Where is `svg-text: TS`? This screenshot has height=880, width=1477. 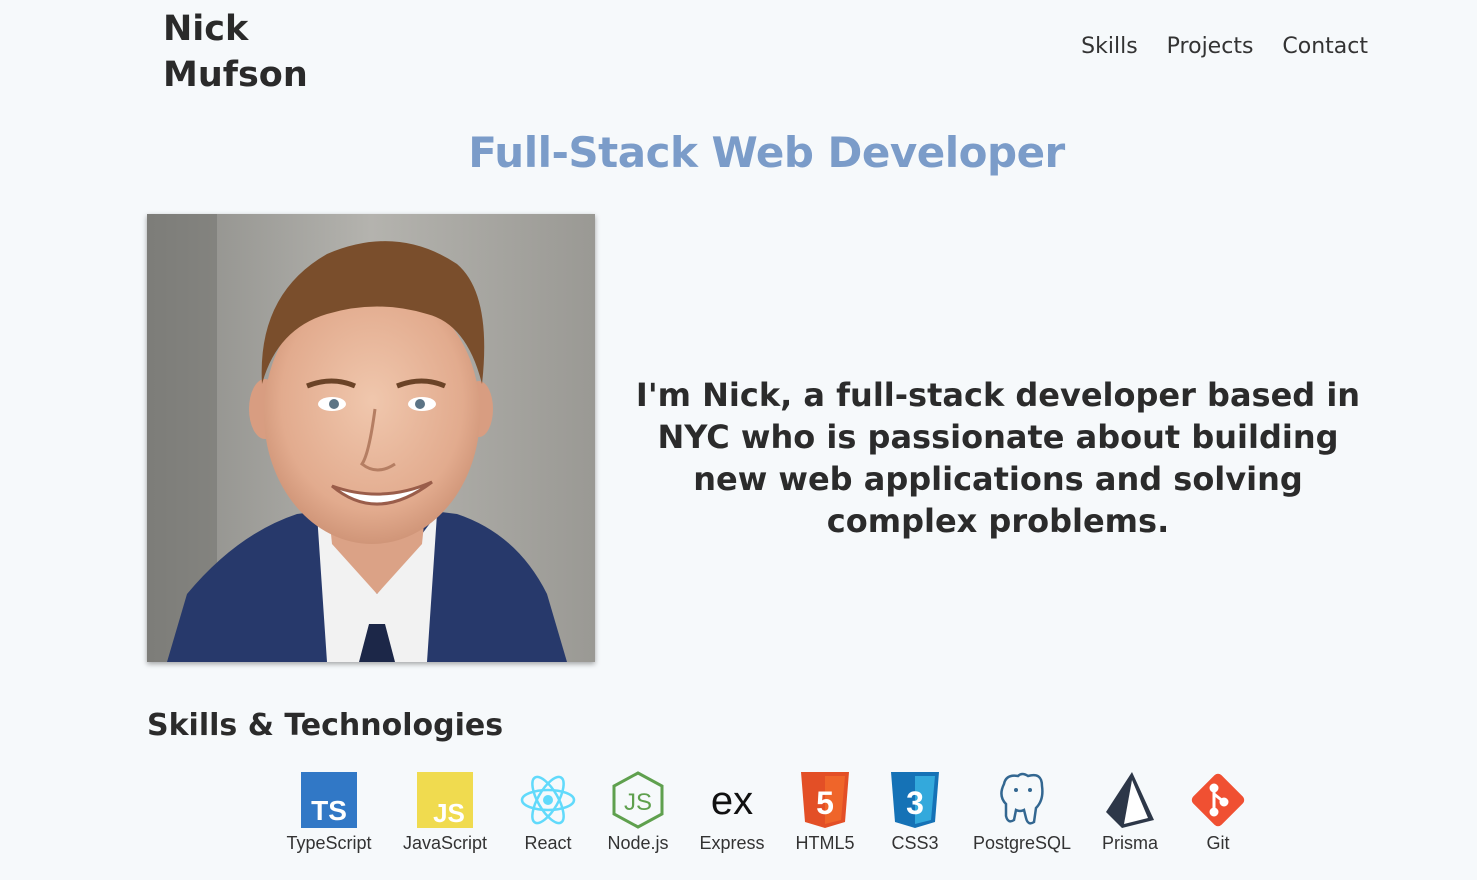
svg-text: TS is located at coordinates (329, 810).